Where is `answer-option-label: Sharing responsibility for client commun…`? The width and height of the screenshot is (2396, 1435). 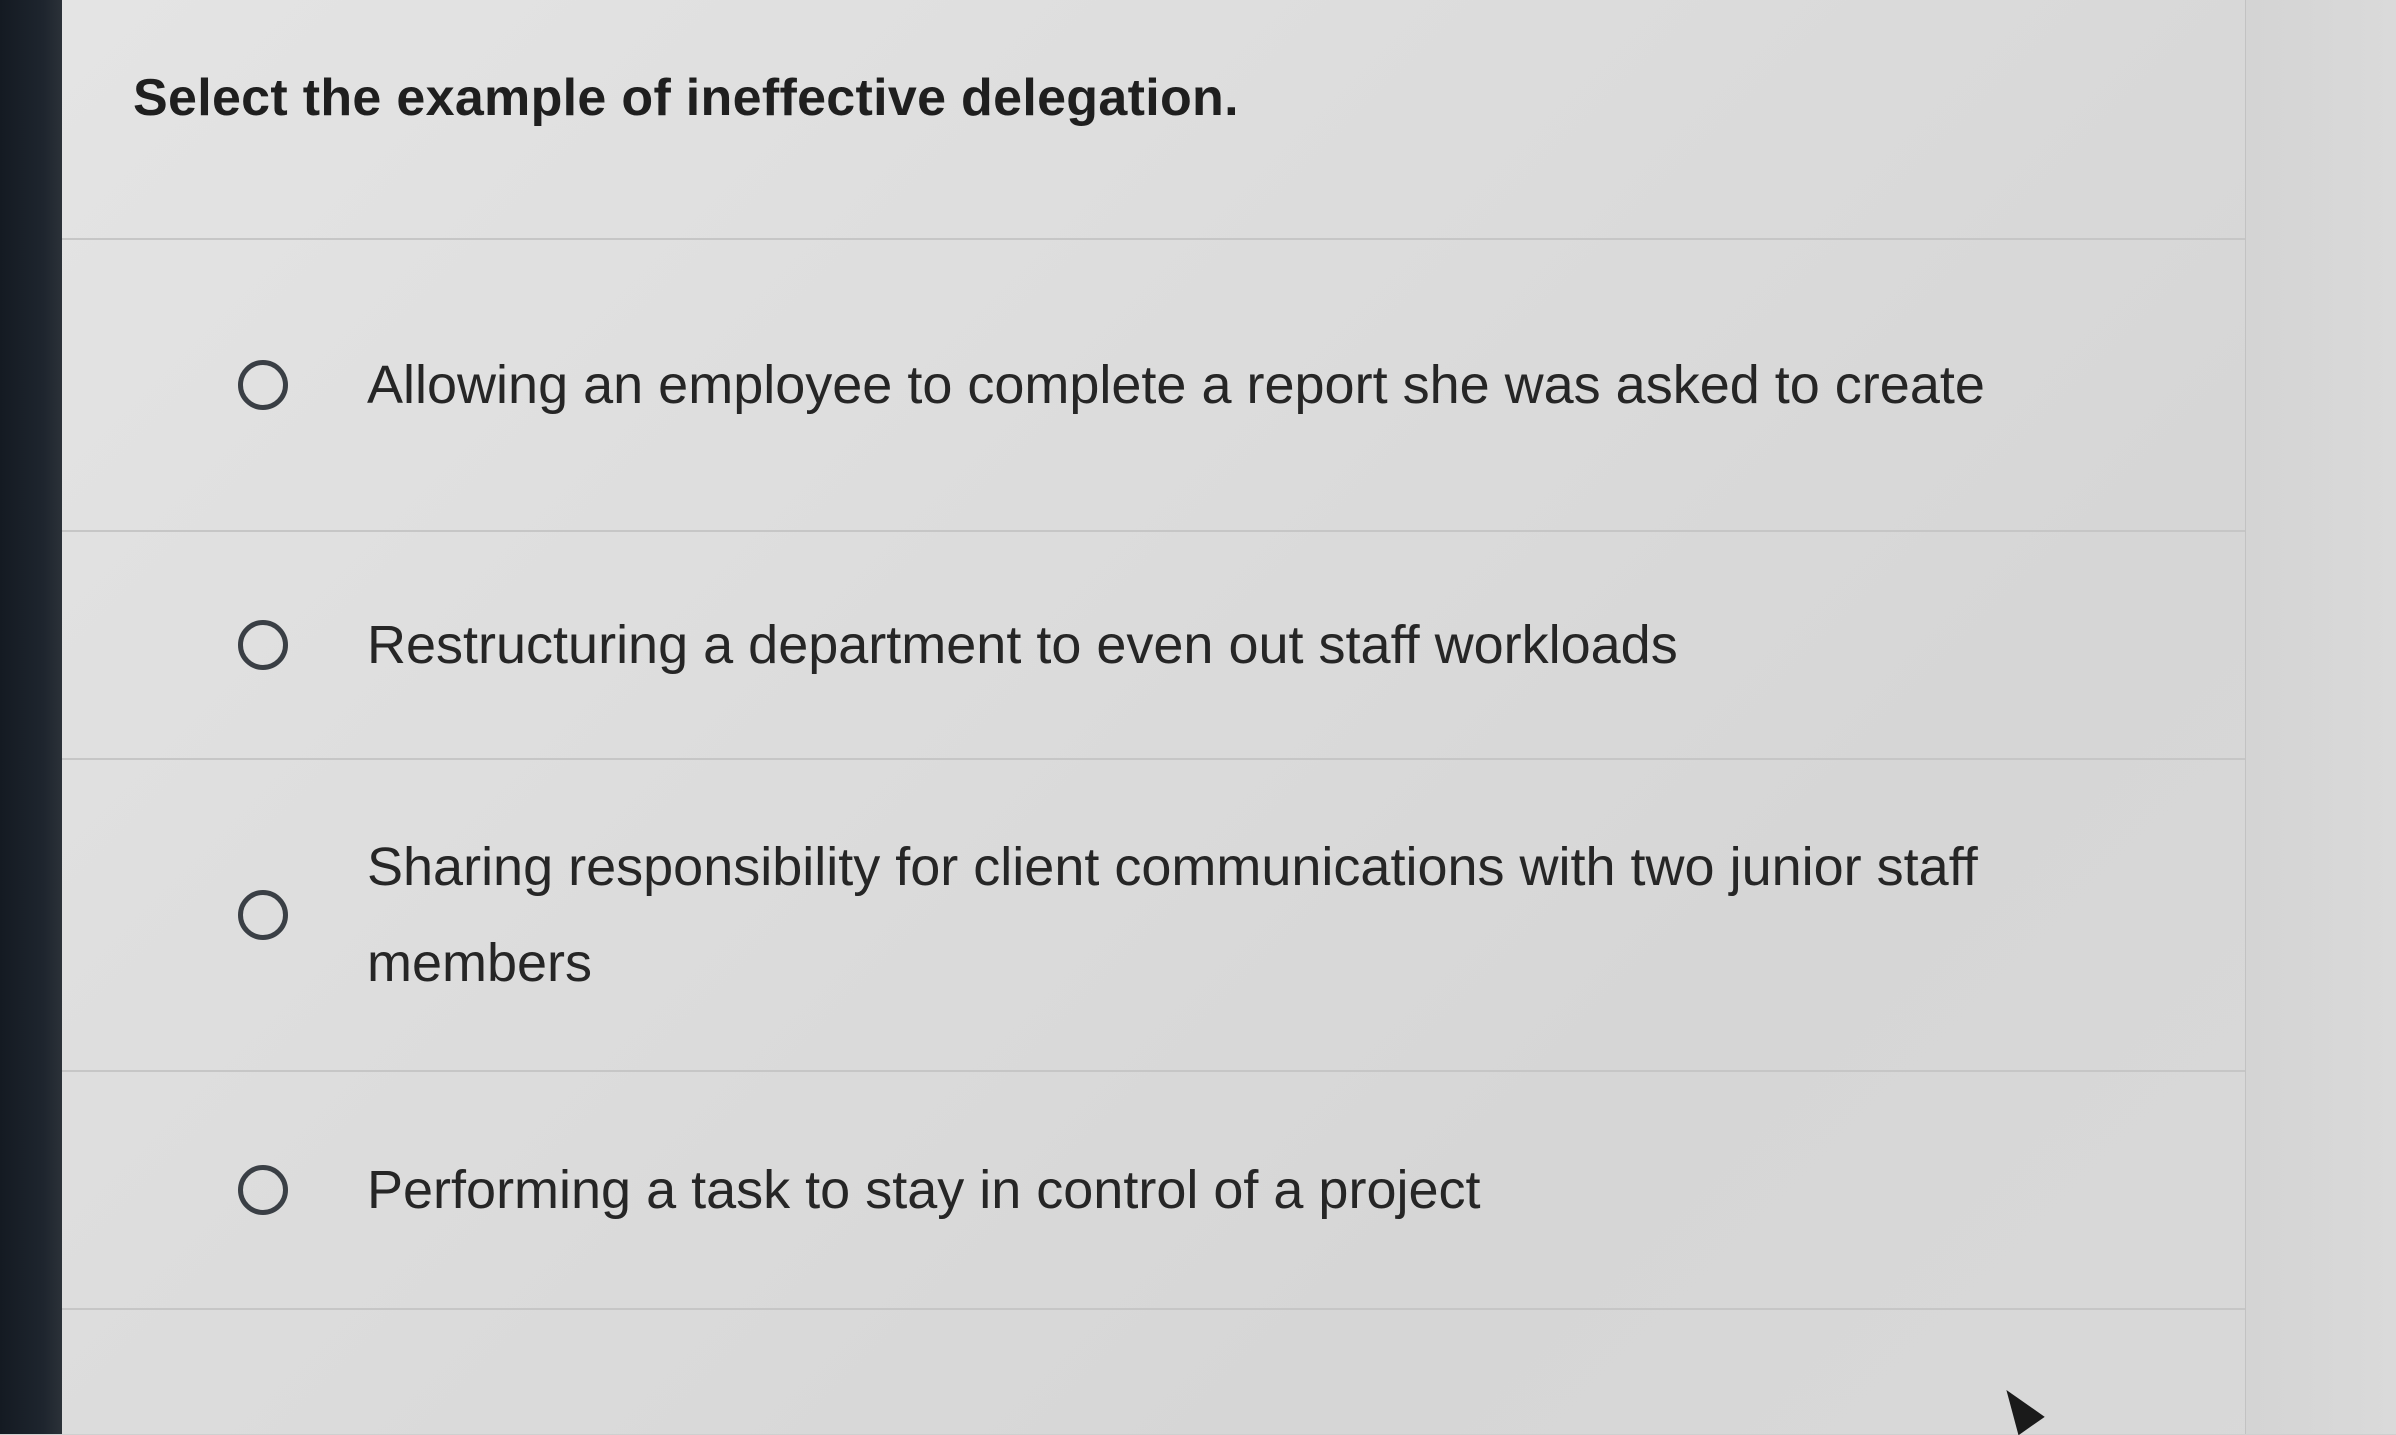
answer-option-label: Sharing responsibility for client commun… is located at coordinates (1172, 915).